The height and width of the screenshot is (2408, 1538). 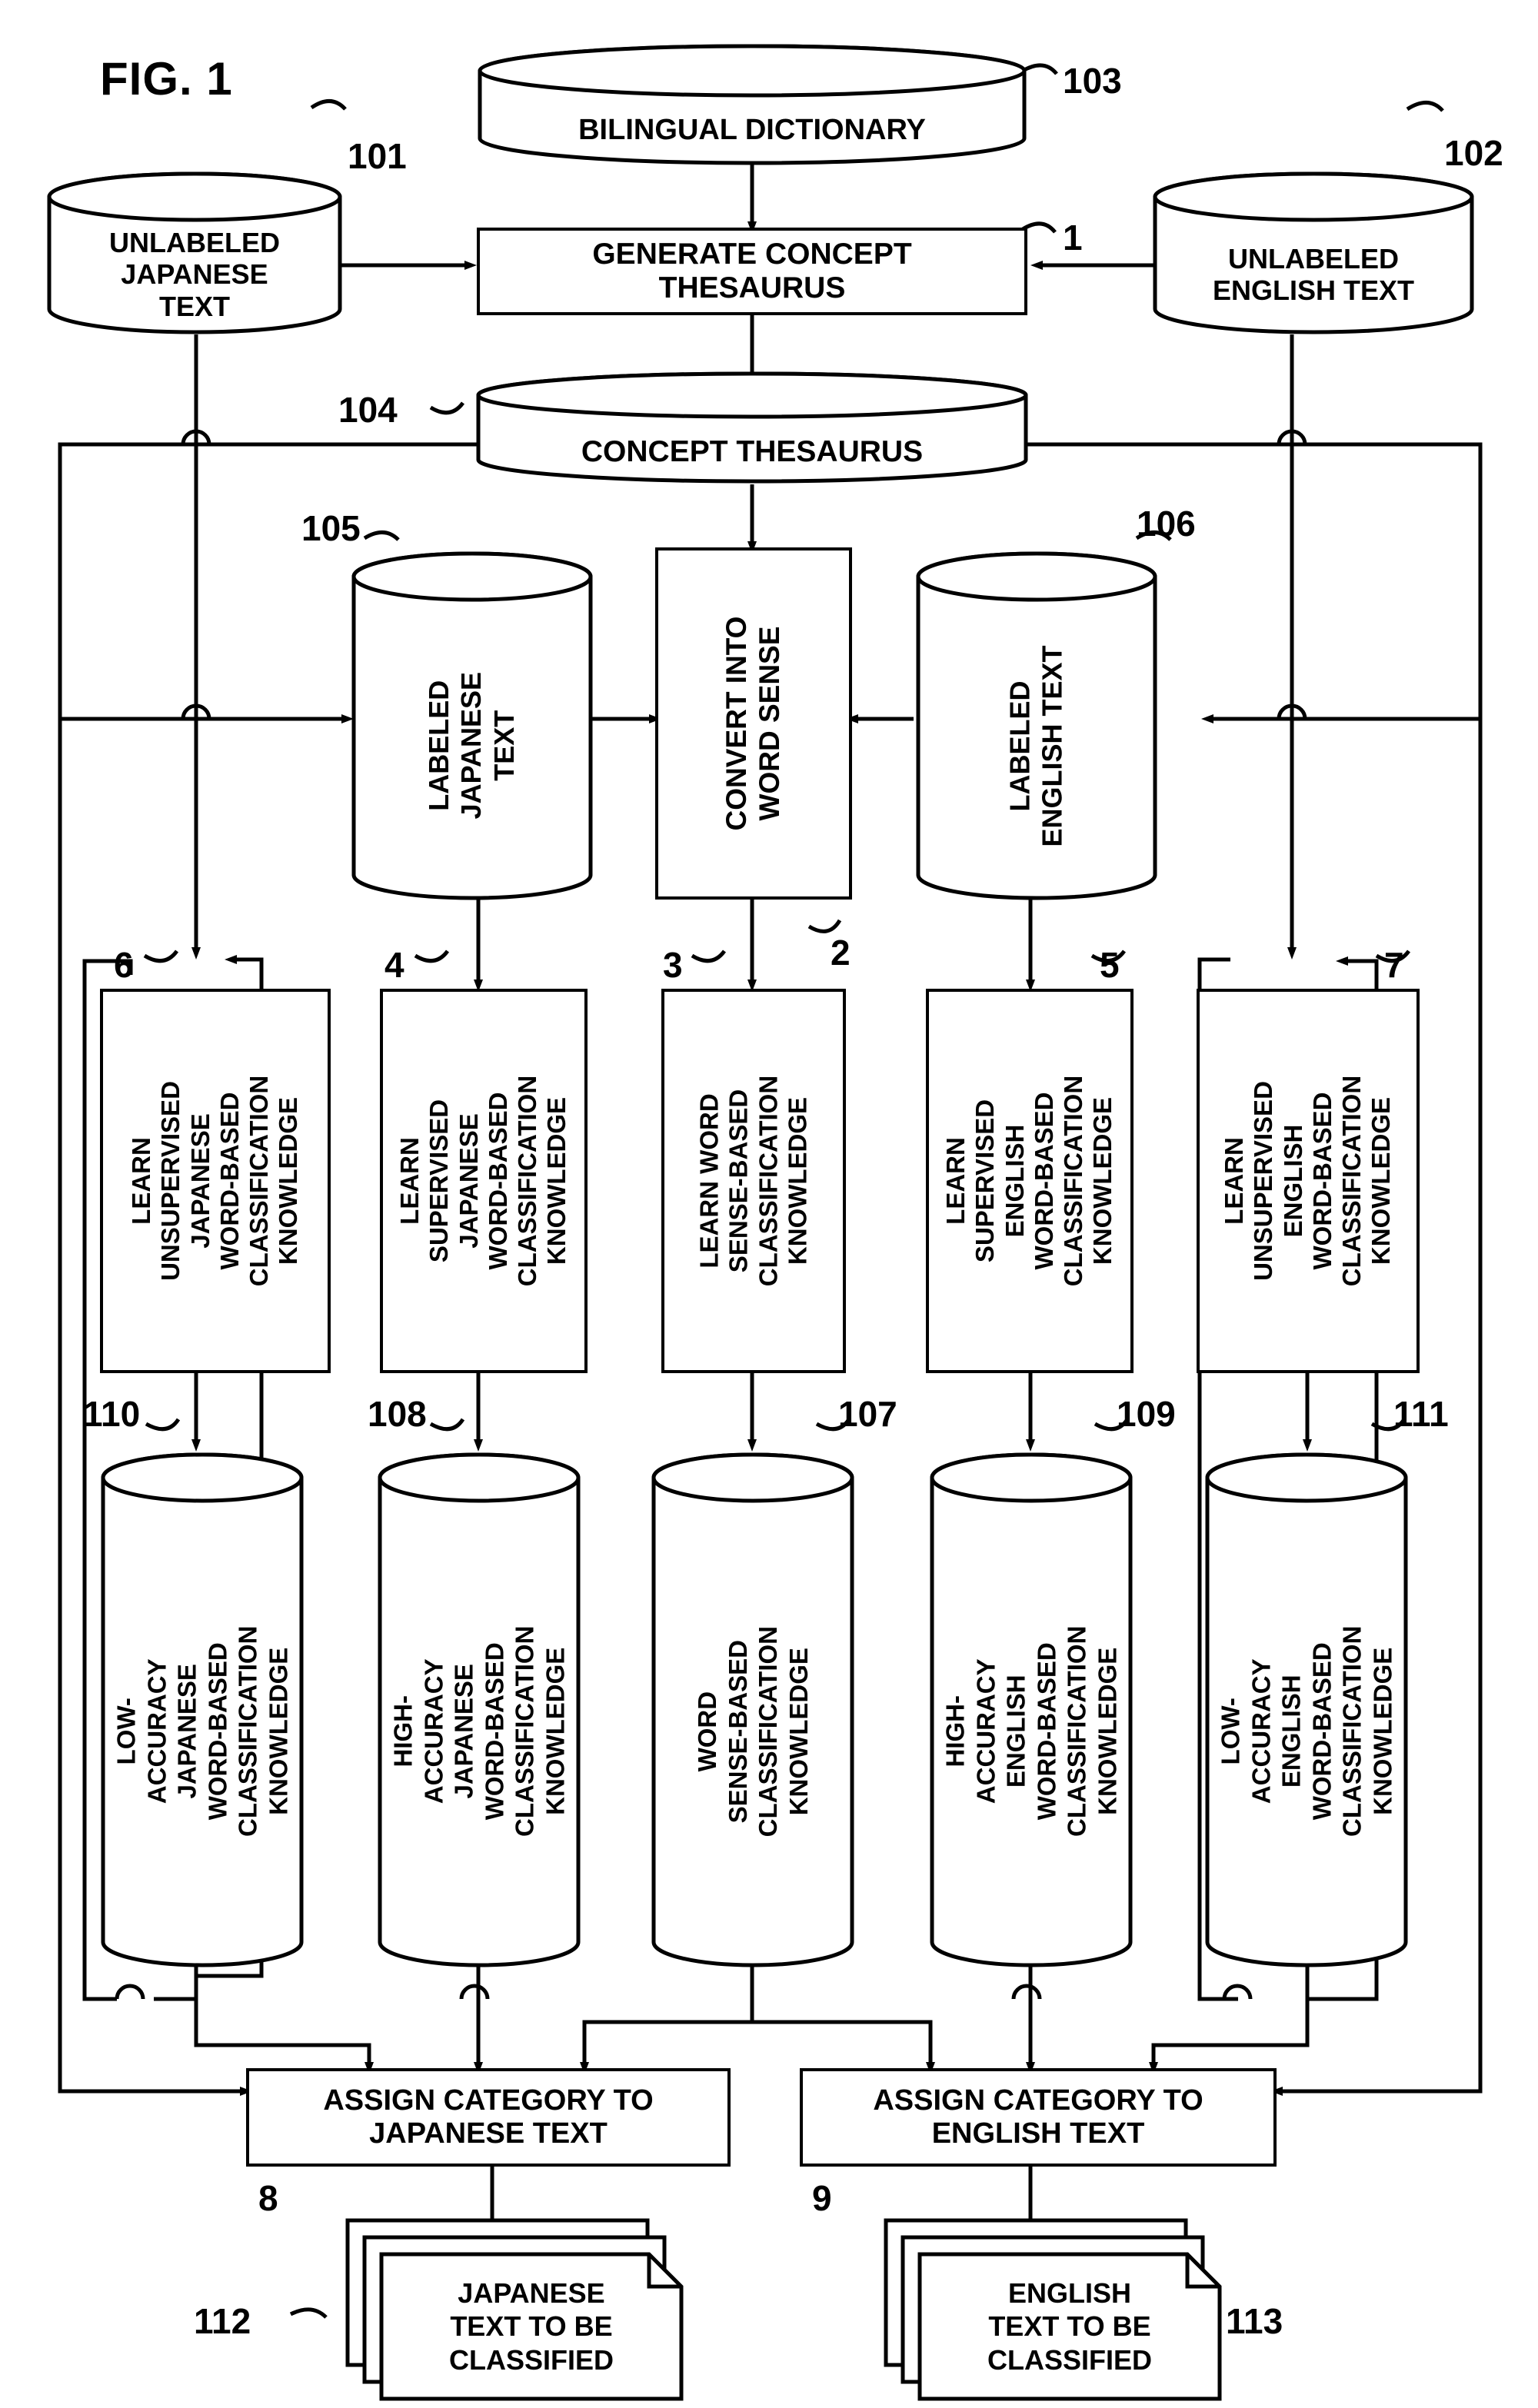 What do you see at coordinates (531, 2326) in the screenshot?
I see `node-label: JAPANESE TEXT TO BE CLASSIFIED` at bounding box center [531, 2326].